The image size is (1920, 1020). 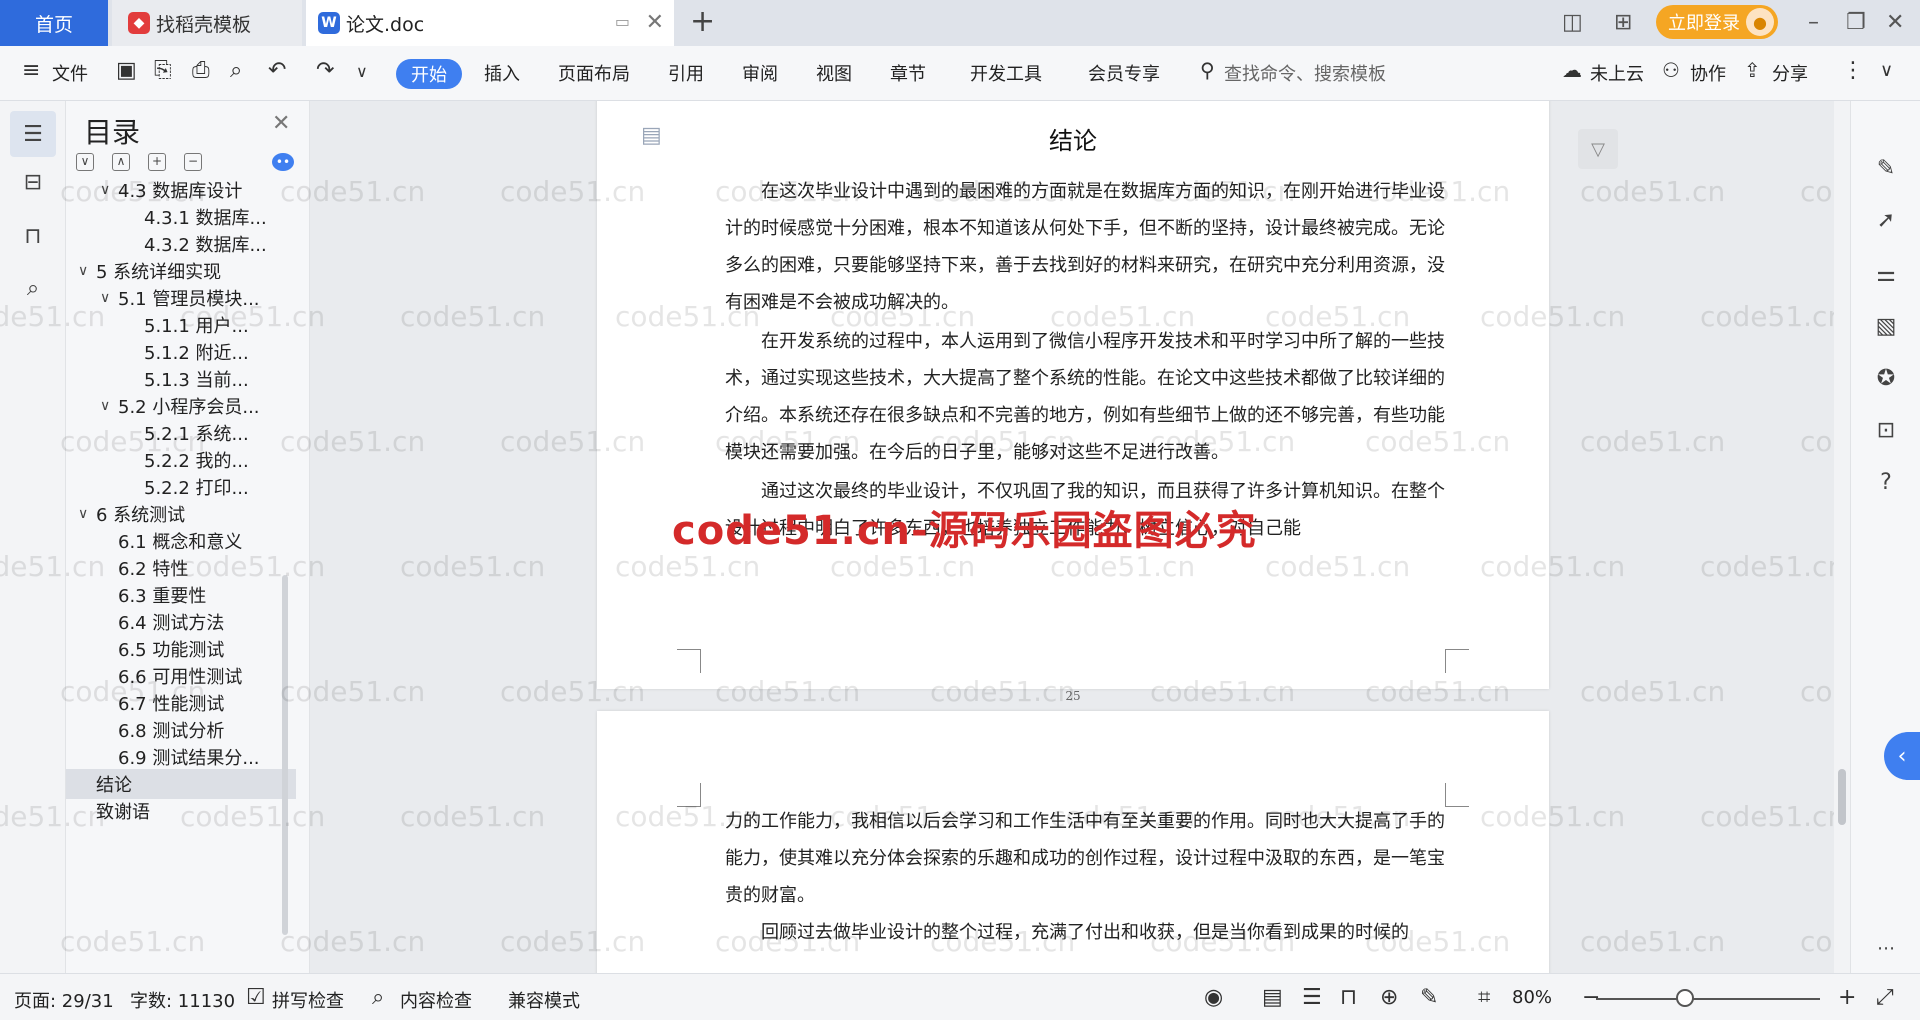 I want to click on toc-item: 6.1 概念和意义, so click(x=181, y=541).